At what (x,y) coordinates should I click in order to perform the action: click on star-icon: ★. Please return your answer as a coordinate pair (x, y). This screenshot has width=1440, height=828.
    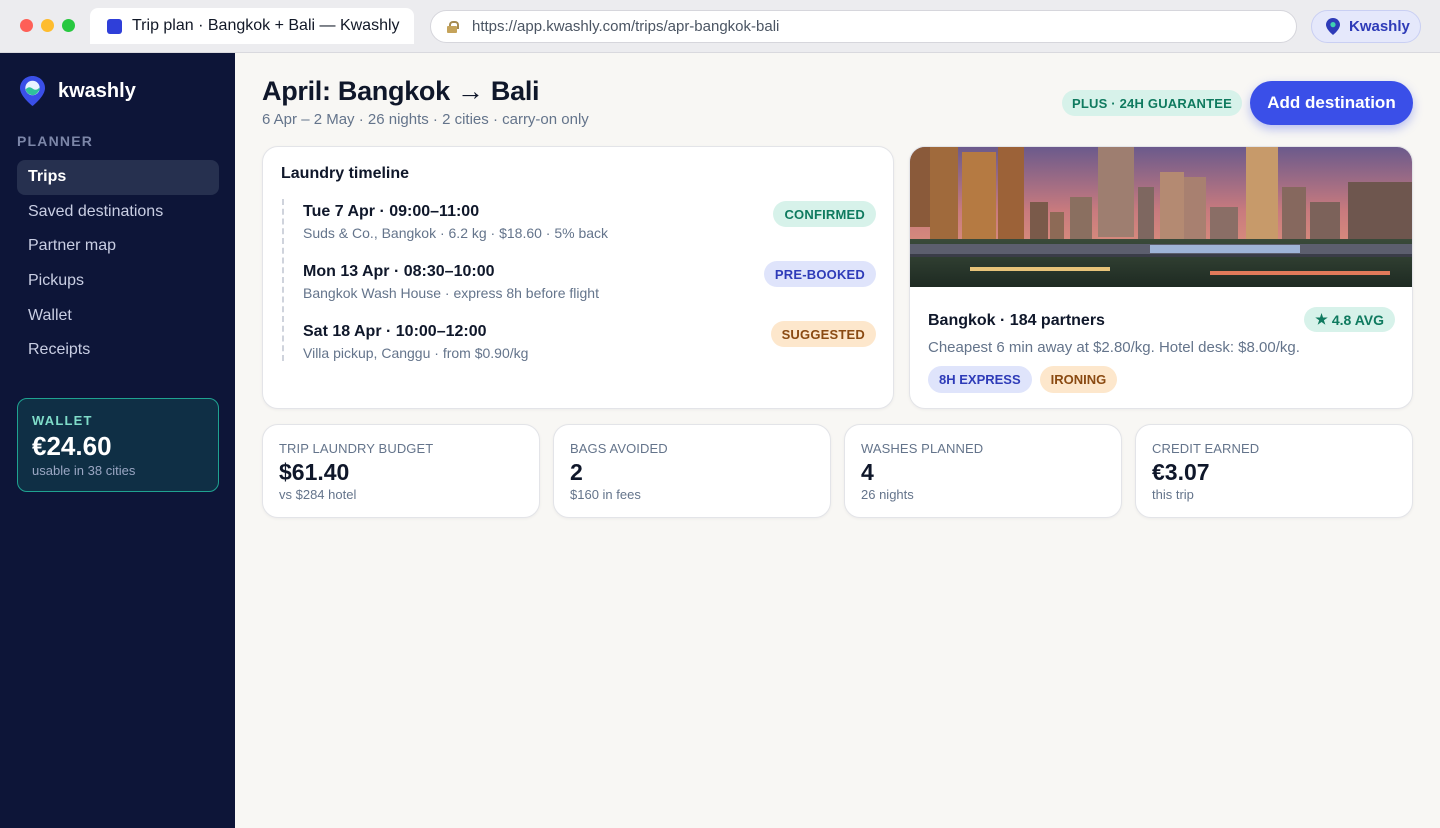
    Looking at the image, I should click on (1321, 319).